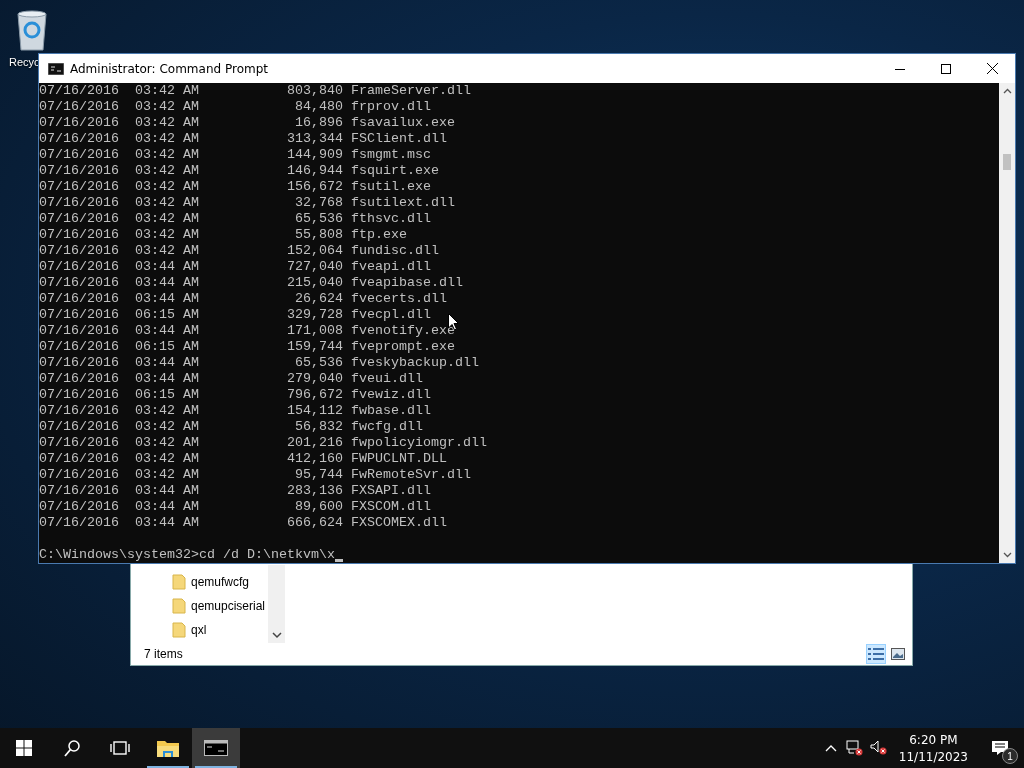 This screenshot has height=768, width=1024. What do you see at coordinates (878, 748) in the screenshot?
I see `speaker-muted-icon` at bounding box center [878, 748].